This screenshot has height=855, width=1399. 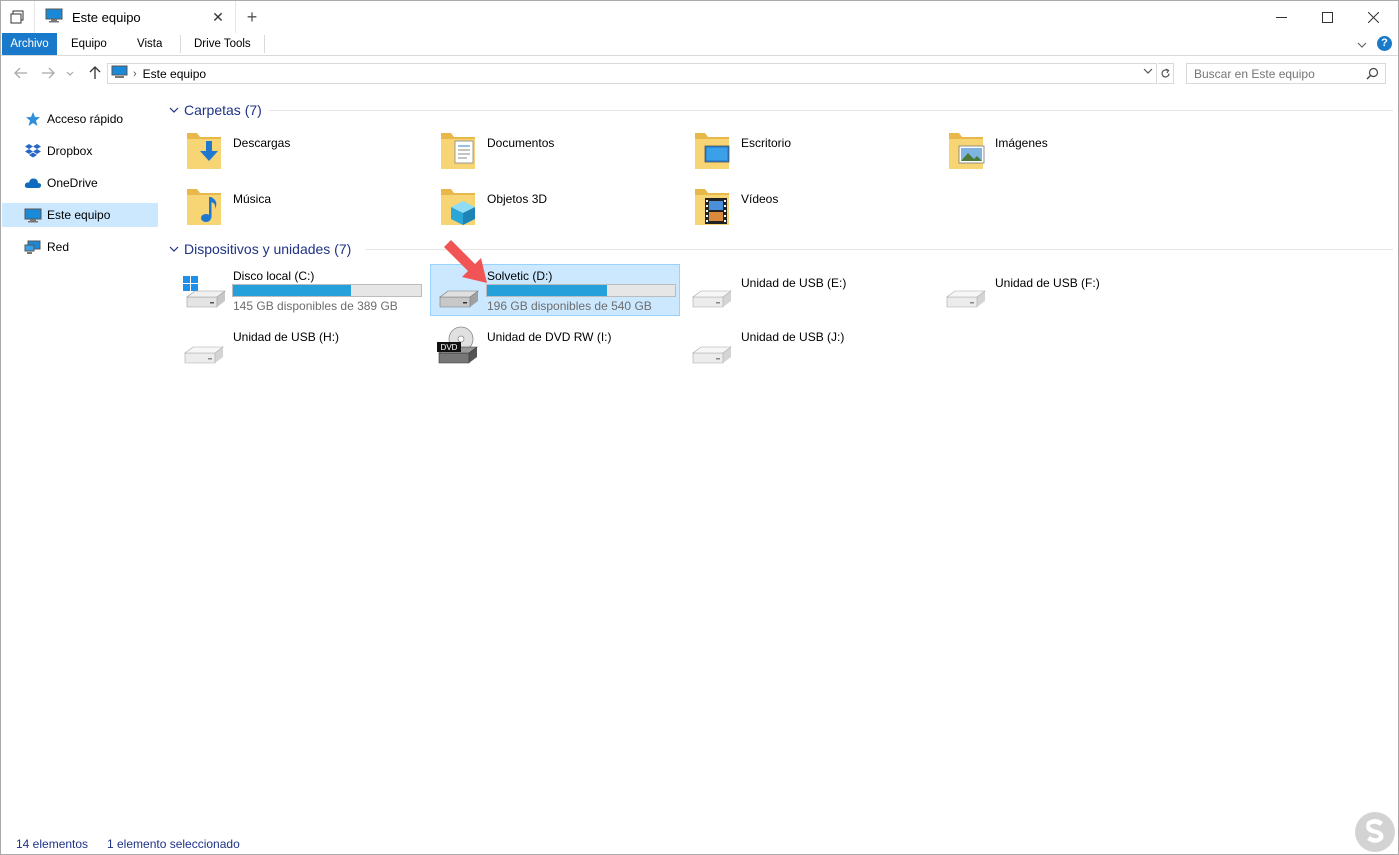 What do you see at coordinates (1166, 73) in the screenshot?
I see `refresh-icon` at bounding box center [1166, 73].